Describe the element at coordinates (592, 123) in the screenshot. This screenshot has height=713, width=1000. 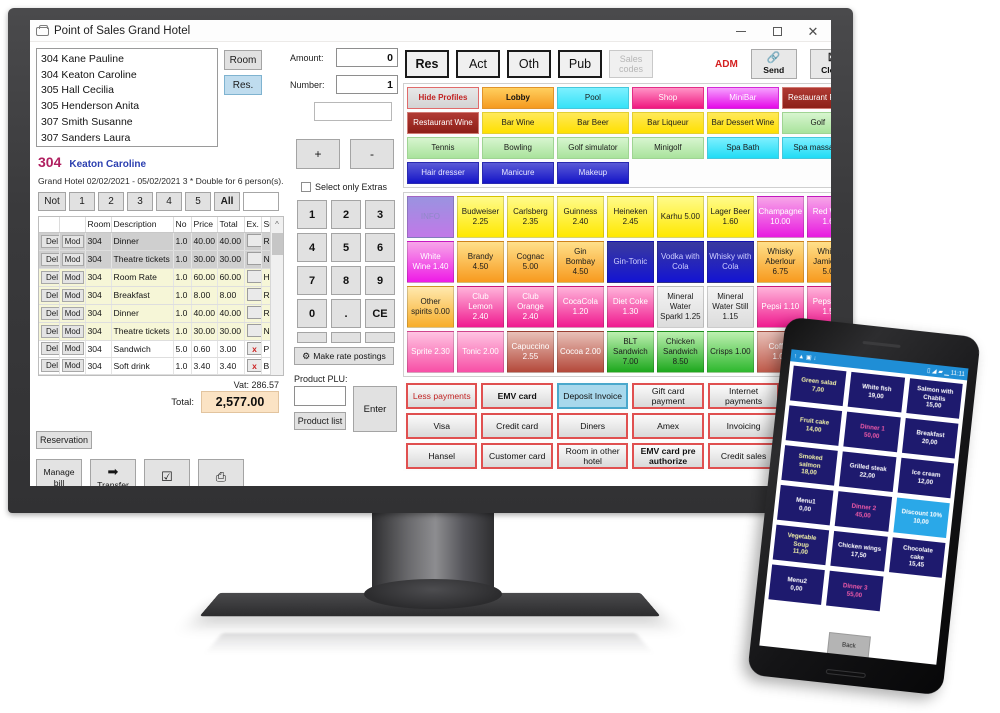
I see `category-button-bar-beer: Bar Beer` at that location.